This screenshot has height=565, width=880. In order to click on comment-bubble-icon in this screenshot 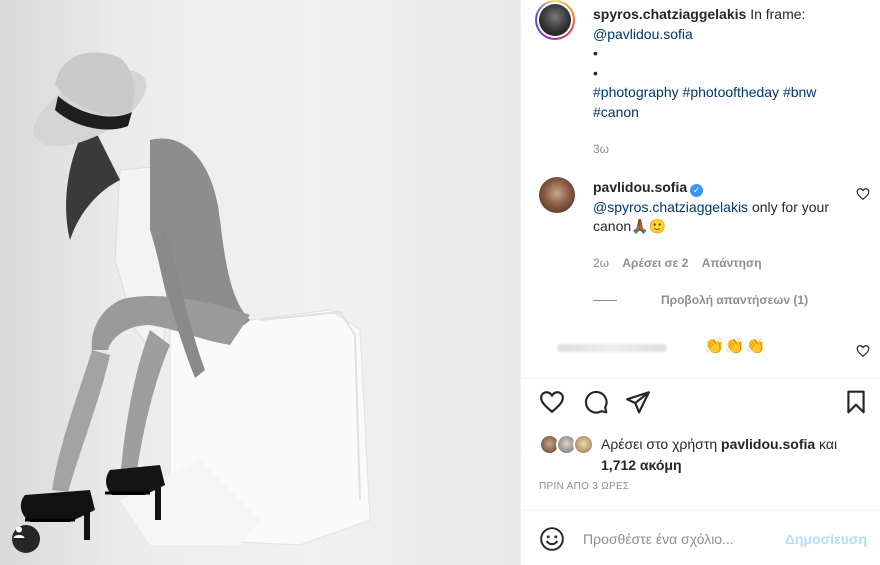, I will do `click(596, 402)`.